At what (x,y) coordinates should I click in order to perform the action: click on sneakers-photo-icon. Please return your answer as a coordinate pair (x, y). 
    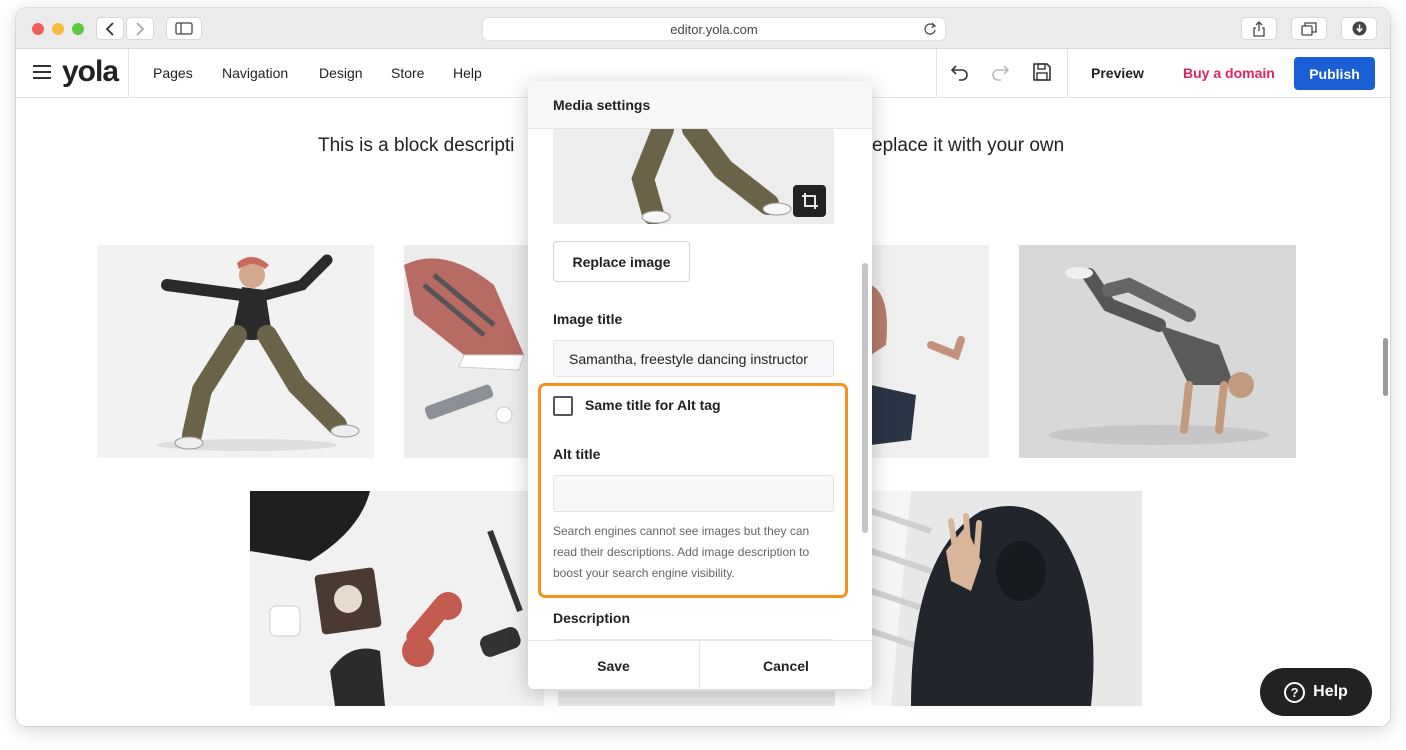
    Looking at the image, I should click on (464, 341).